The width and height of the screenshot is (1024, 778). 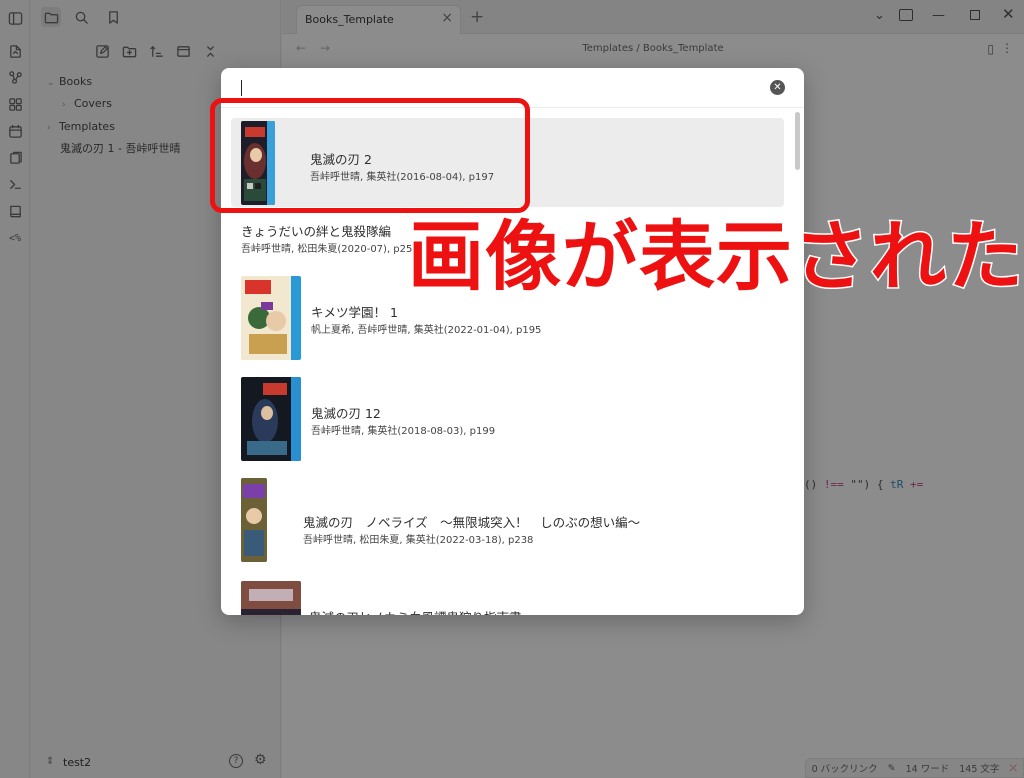 I want to click on highlight-annotation-box, so click(x=370, y=155).